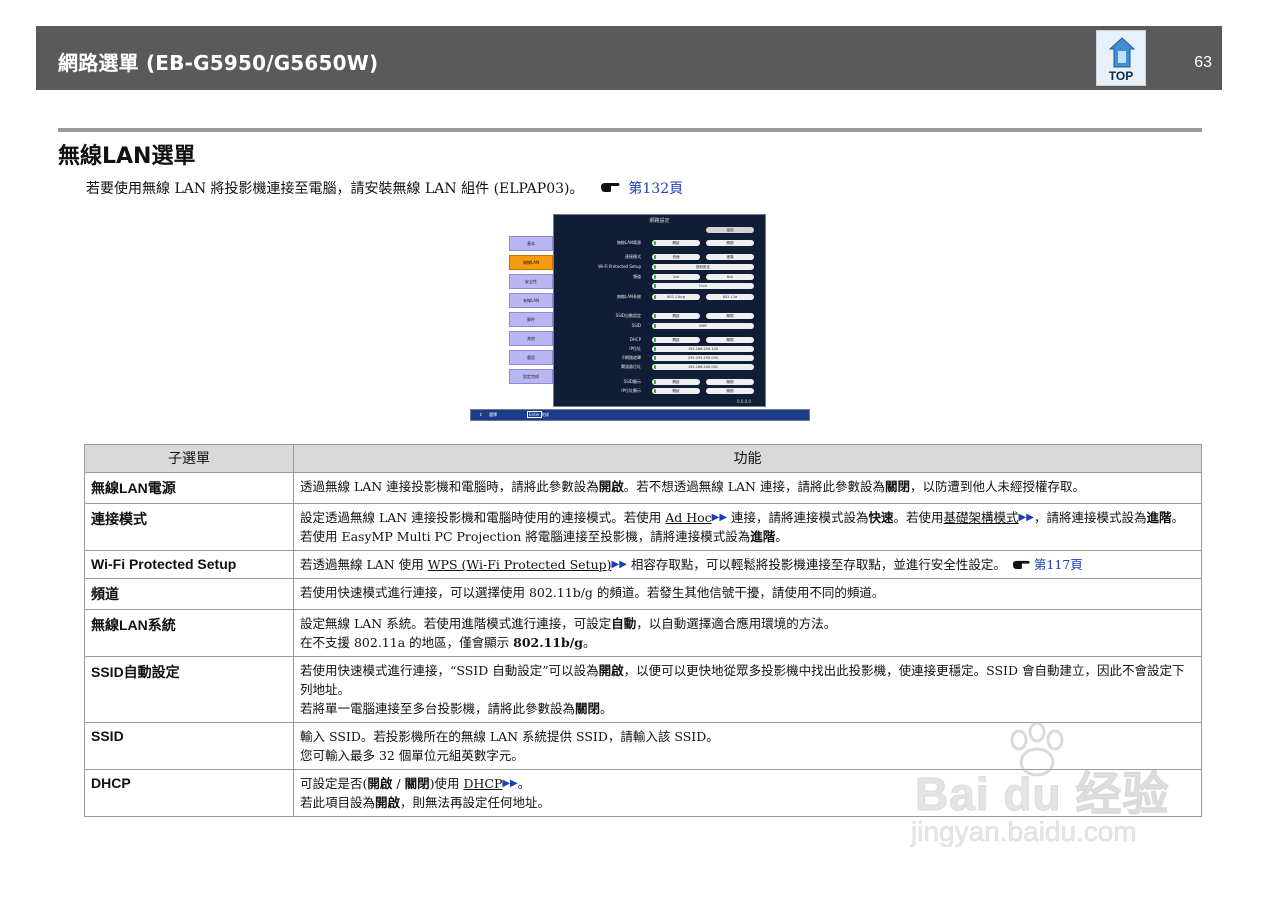 This screenshot has width=1280, height=905. I want to click on menu-setting-row: IP位址 192.168.200.100, so click(660, 349).